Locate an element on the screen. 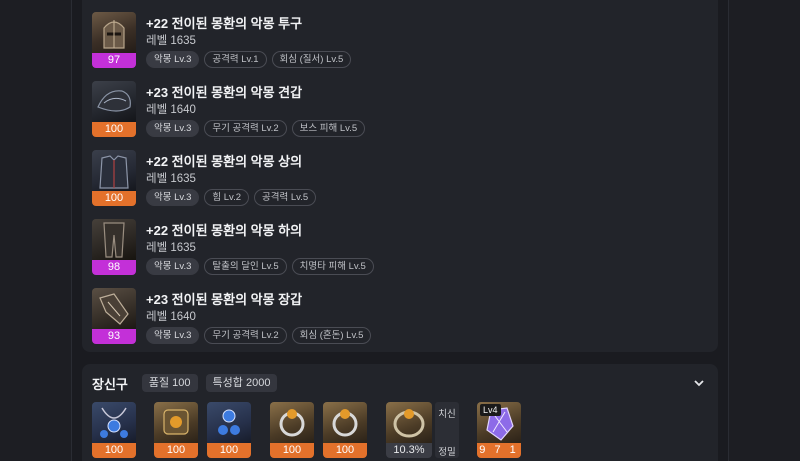  bracelet-value: 10.3% is located at coordinates (409, 450).